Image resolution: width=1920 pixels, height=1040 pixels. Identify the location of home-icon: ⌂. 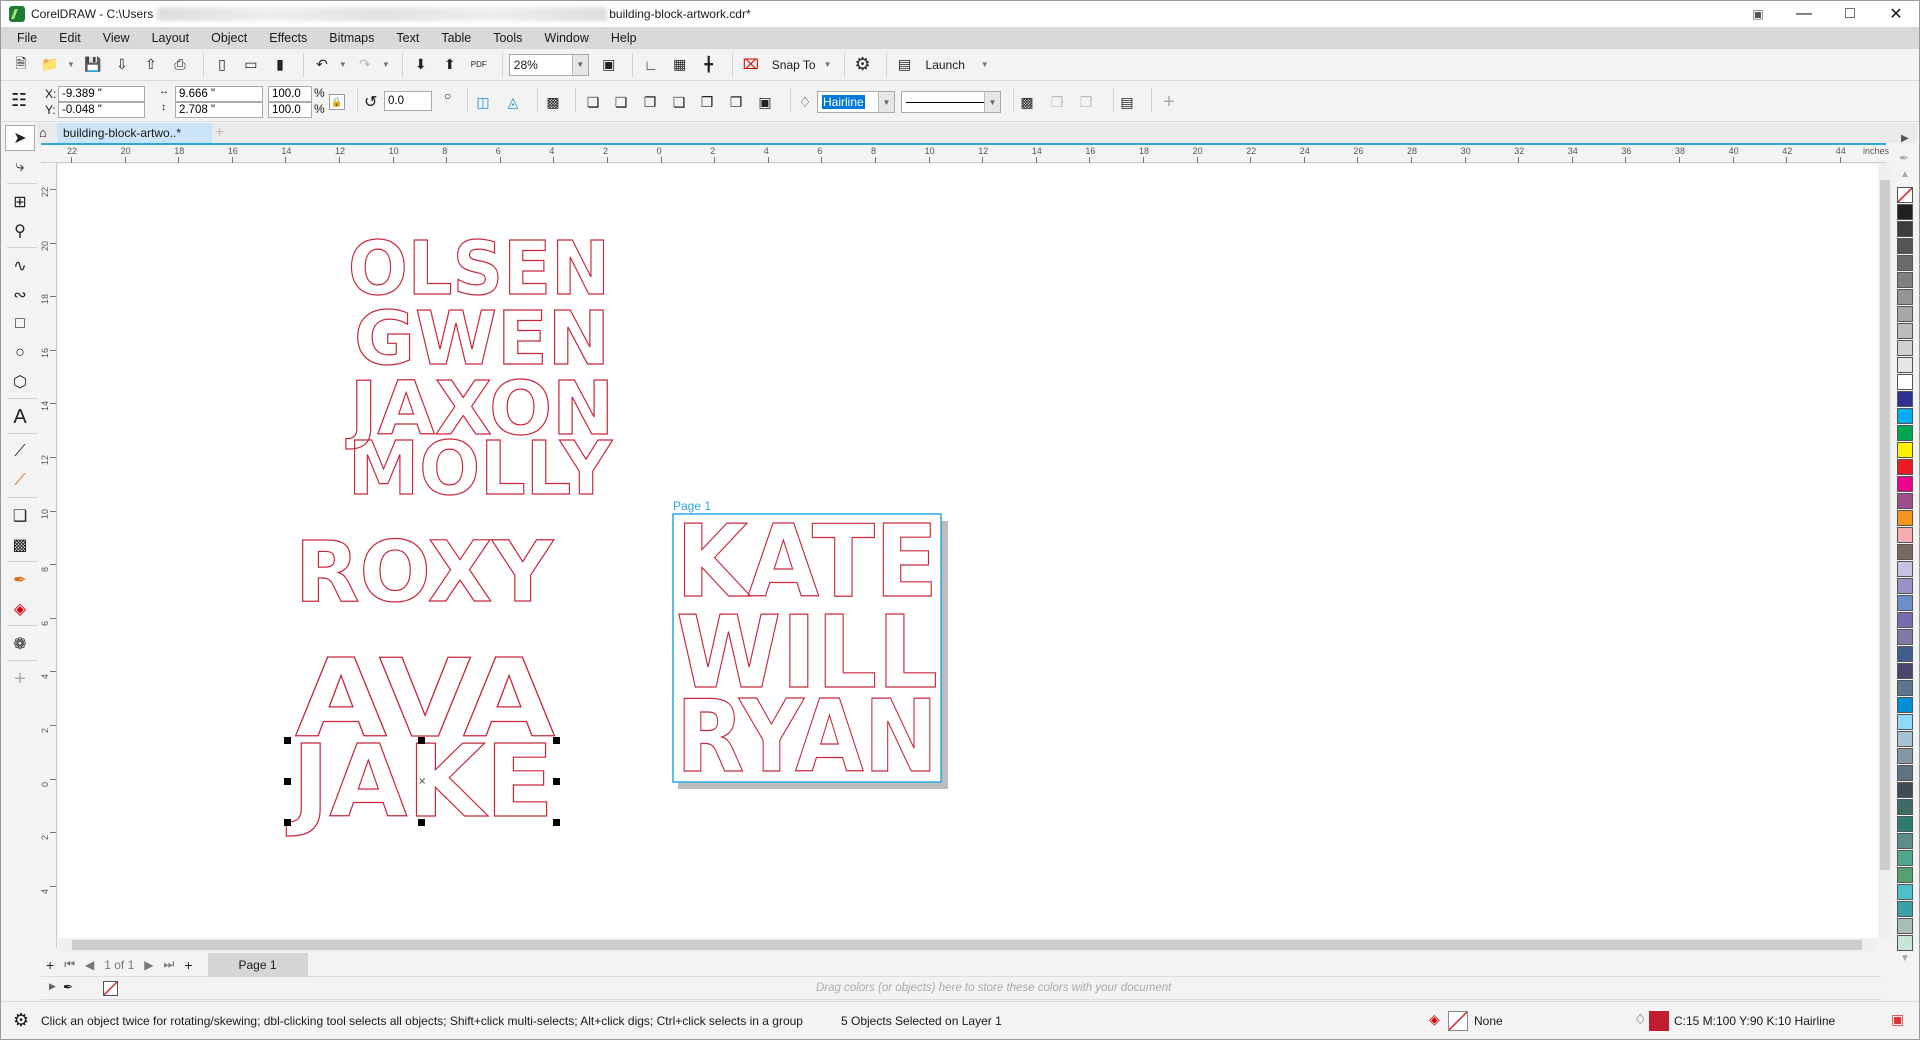
(43, 132).